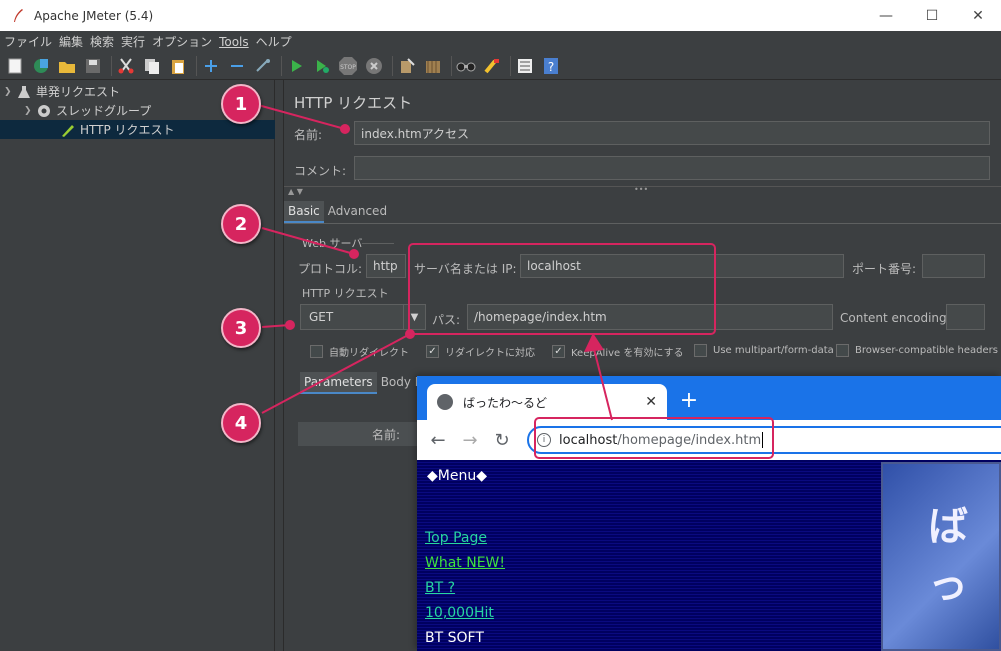 The image size is (1001, 651). What do you see at coordinates (456, 538) in the screenshot?
I see `link-top-page: Top Page` at bounding box center [456, 538].